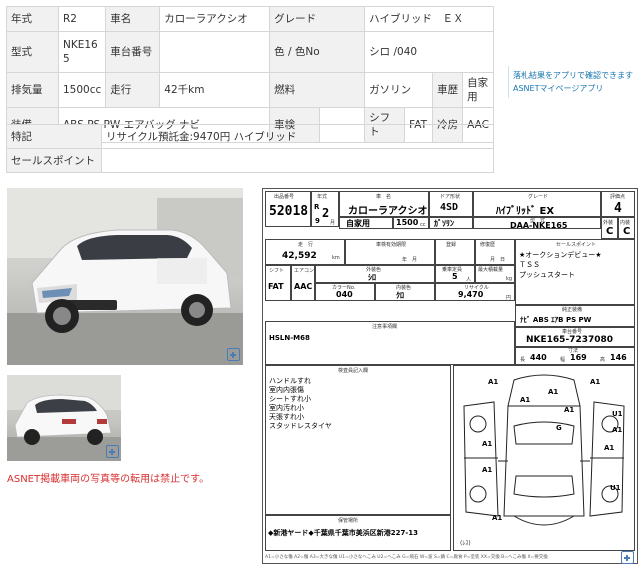  Describe the element at coordinates (558, 88) in the screenshot. I see `promo-line-2: ASNETマイページアプリ` at that location.